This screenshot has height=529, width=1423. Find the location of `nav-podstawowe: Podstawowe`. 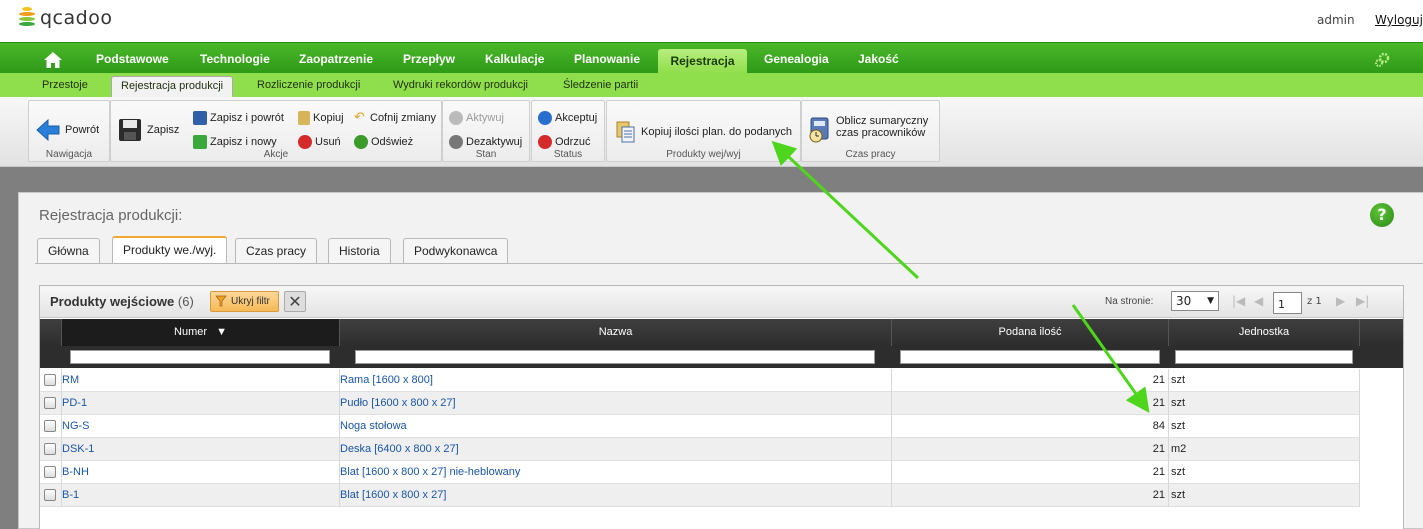

nav-podstawowe: Podstawowe is located at coordinates (132, 58).